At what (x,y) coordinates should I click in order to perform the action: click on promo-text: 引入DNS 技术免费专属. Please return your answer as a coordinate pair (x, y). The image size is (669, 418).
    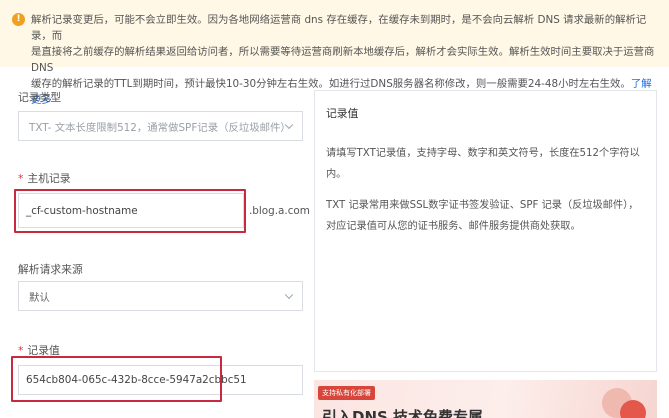
    Looking at the image, I should click on (403, 413).